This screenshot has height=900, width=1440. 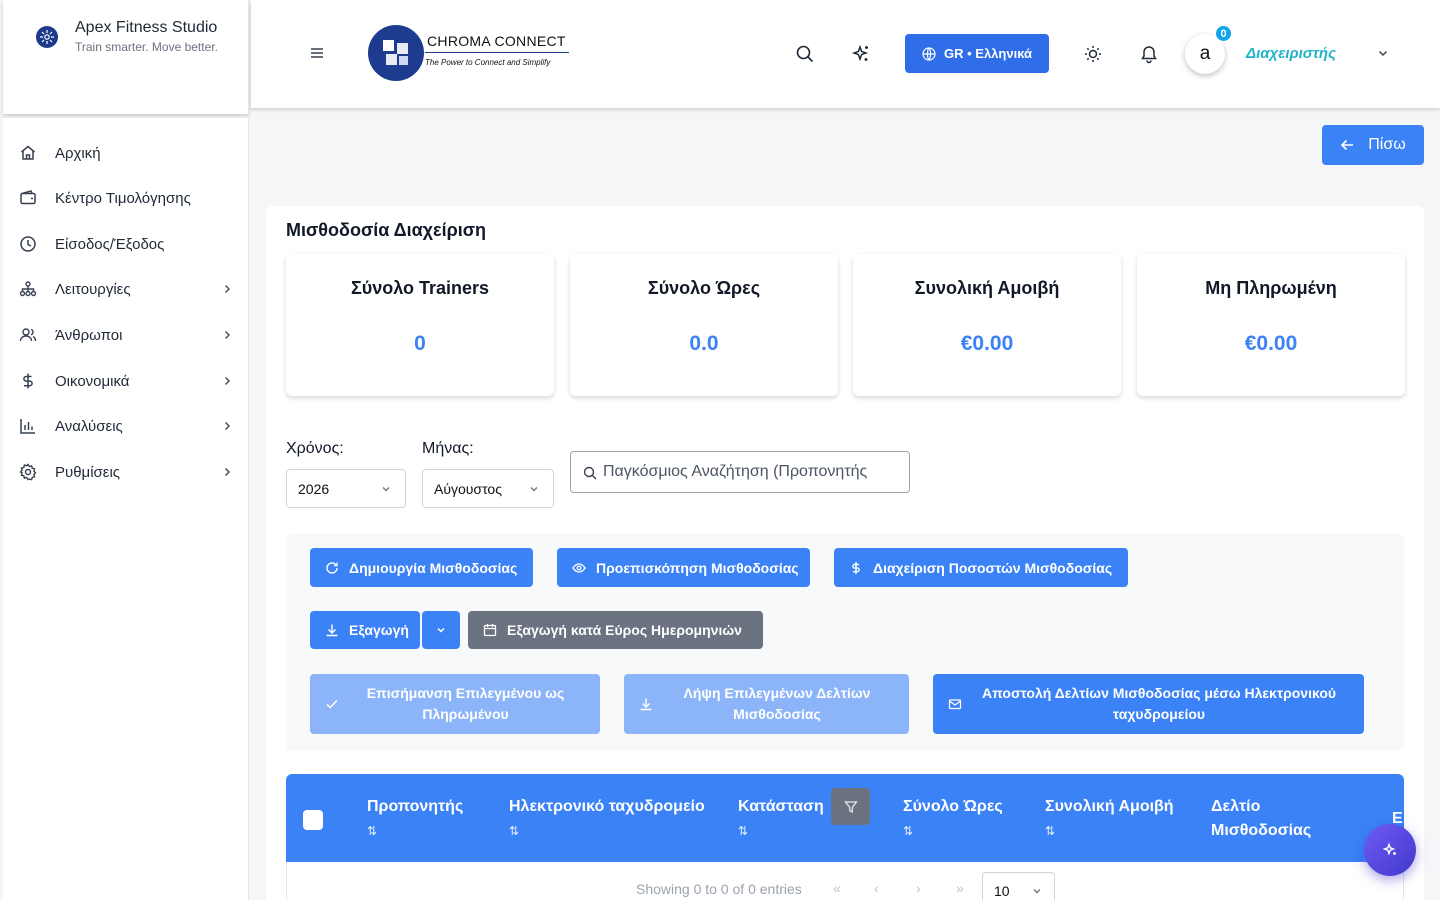 I want to click on search-input, so click(x=748, y=472).